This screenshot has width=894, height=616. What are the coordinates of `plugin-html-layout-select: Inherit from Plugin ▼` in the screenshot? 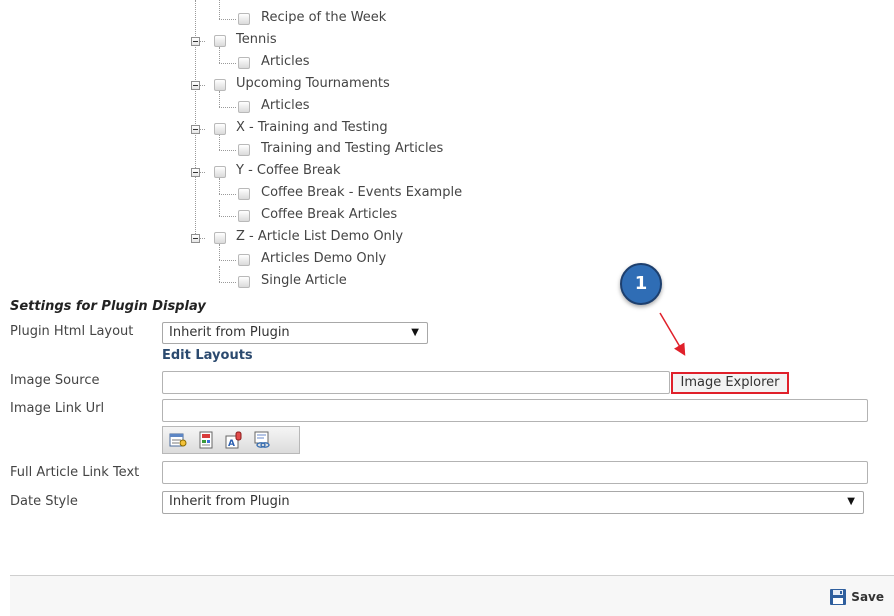 It's located at (295, 333).